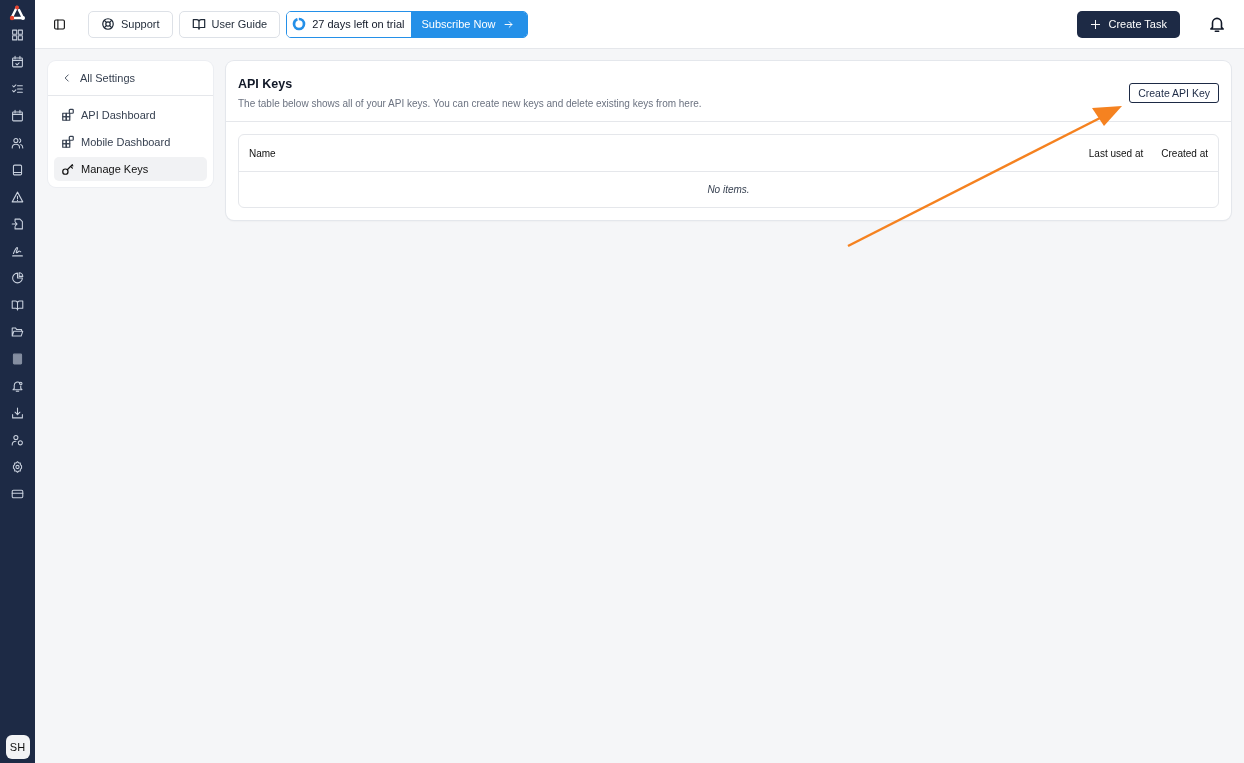 The image size is (1244, 763). What do you see at coordinates (17, 494) in the screenshot?
I see `card-icon` at bounding box center [17, 494].